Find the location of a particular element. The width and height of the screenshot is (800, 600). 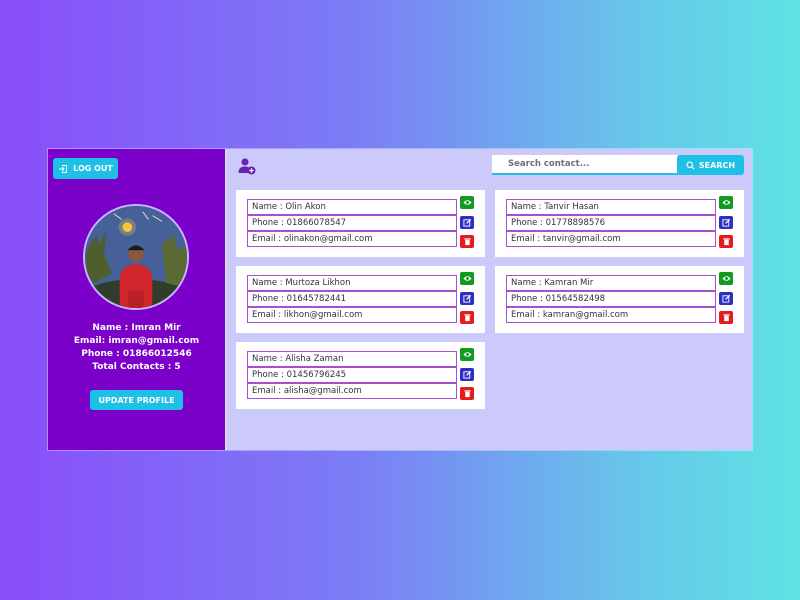

contact-phone: Phone : 01456796245 is located at coordinates (352, 375).